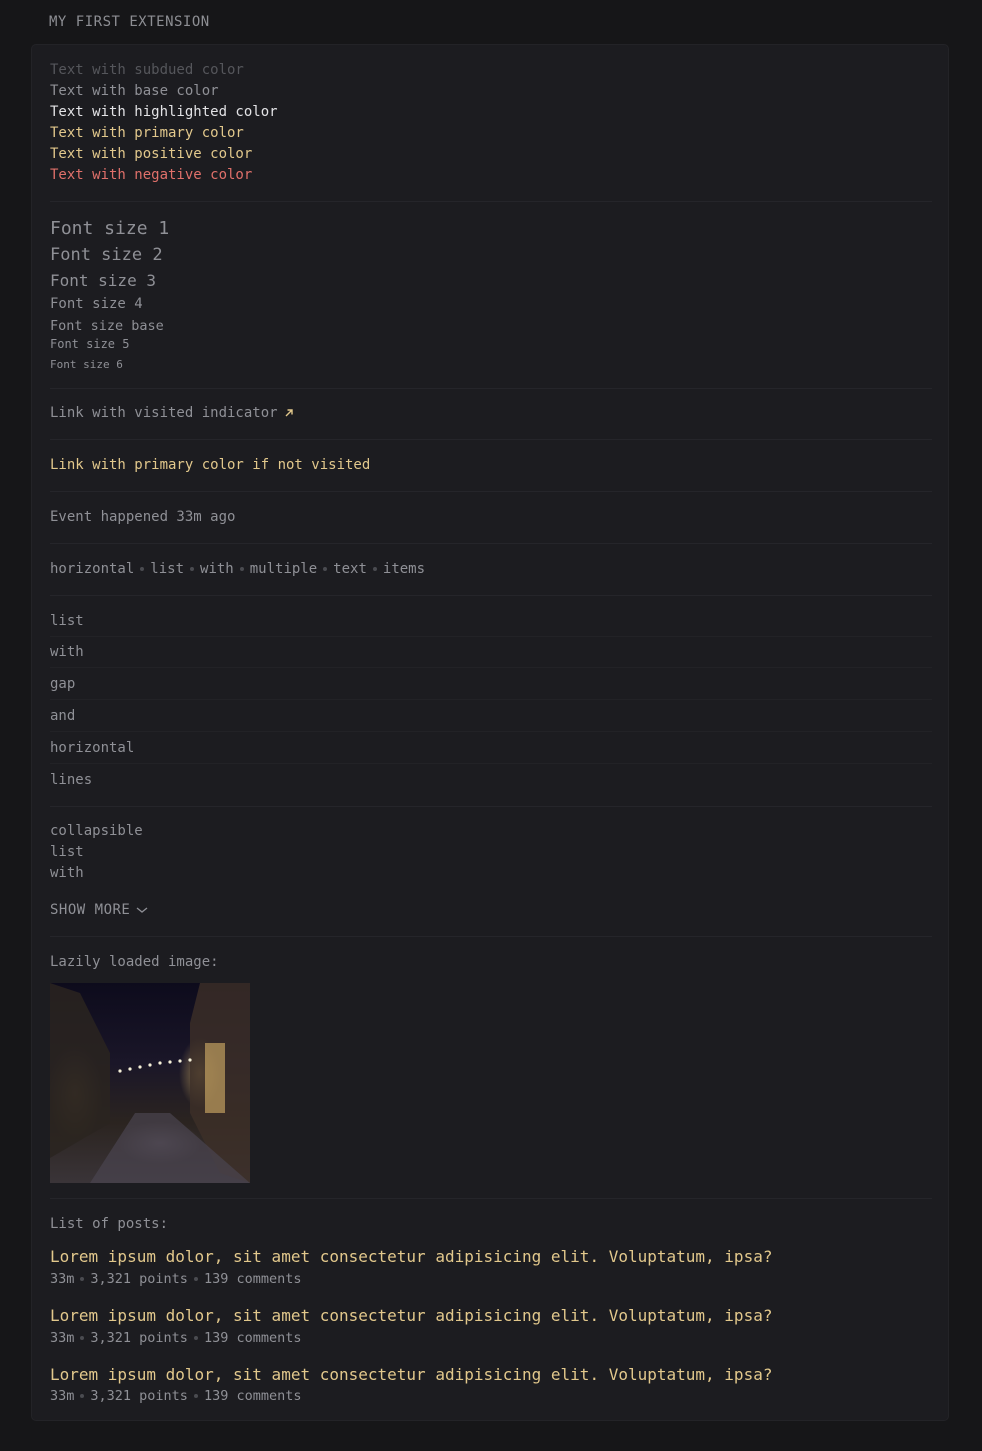 This screenshot has height=1451, width=982. Describe the element at coordinates (147, 70) in the screenshot. I see `text-subdued: Text with subdued color` at that location.